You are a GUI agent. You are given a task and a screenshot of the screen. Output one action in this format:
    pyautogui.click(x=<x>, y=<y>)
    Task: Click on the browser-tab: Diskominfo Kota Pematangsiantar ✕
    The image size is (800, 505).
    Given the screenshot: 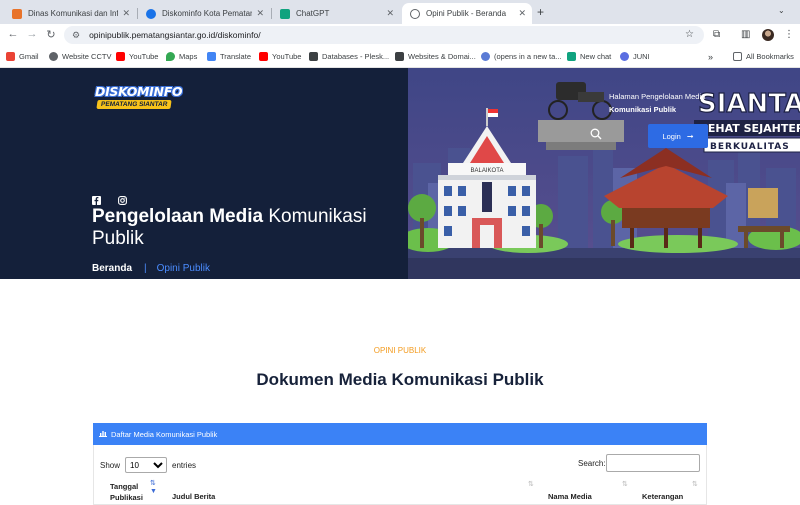 What is the action you would take?
    pyautogui.click(x=204, y=13)
    